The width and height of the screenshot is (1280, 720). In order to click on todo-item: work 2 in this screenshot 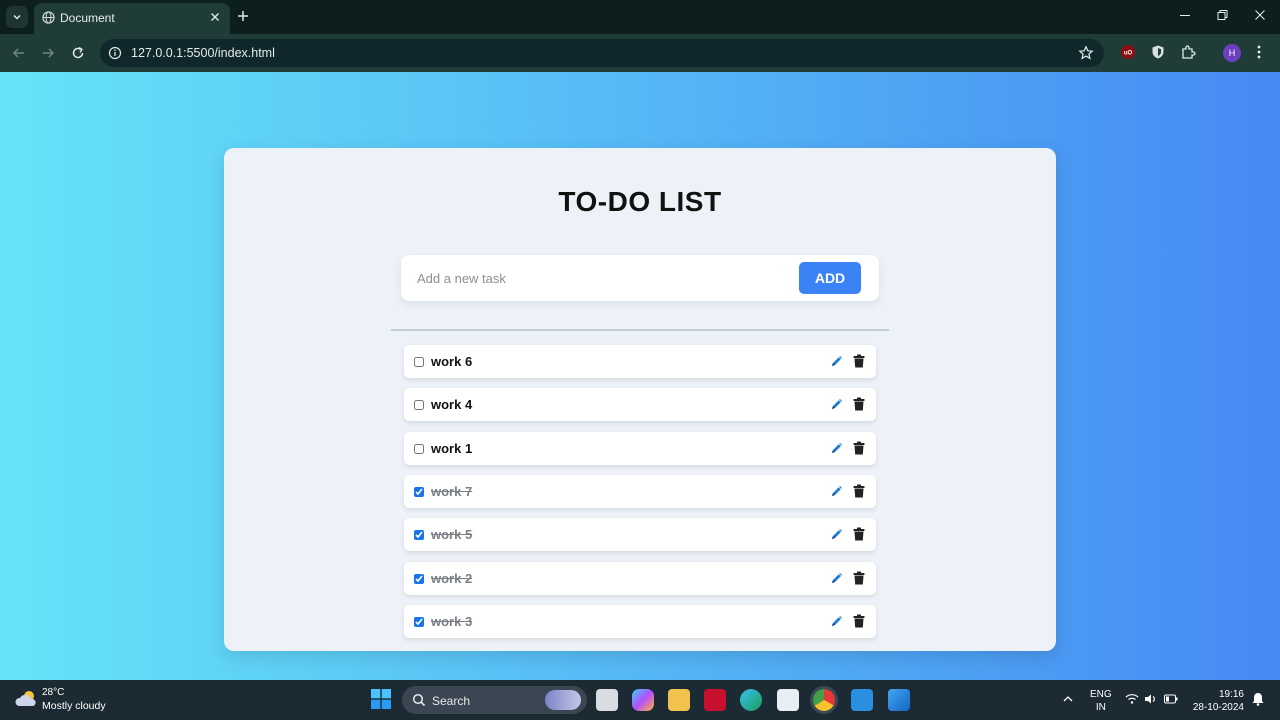, I will do `click(640, 578)`.